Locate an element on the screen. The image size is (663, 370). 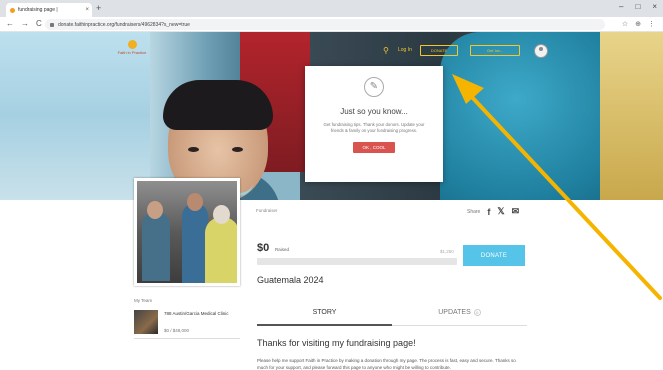
toolbar-icons: ☆ ⊕ ⋮ is located at coordinates (638, 24).